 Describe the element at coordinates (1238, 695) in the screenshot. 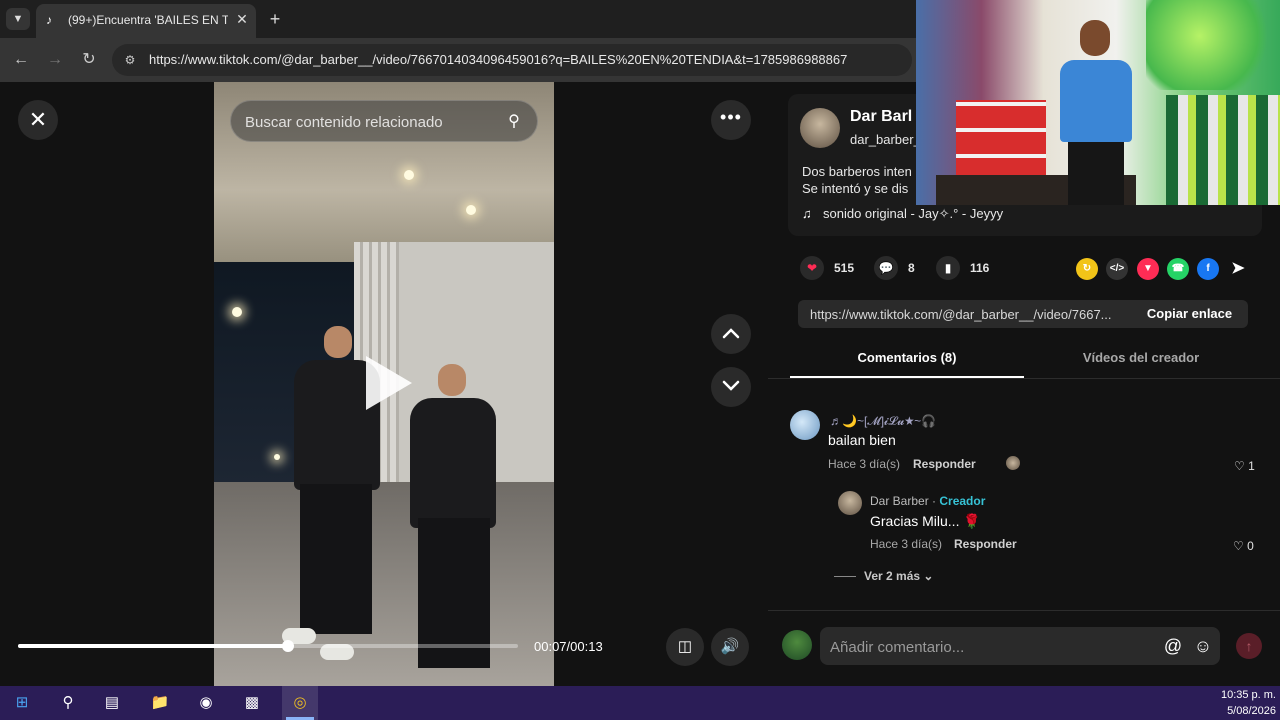

I see `taskbar-time: 10:35 p. m.` at that location.